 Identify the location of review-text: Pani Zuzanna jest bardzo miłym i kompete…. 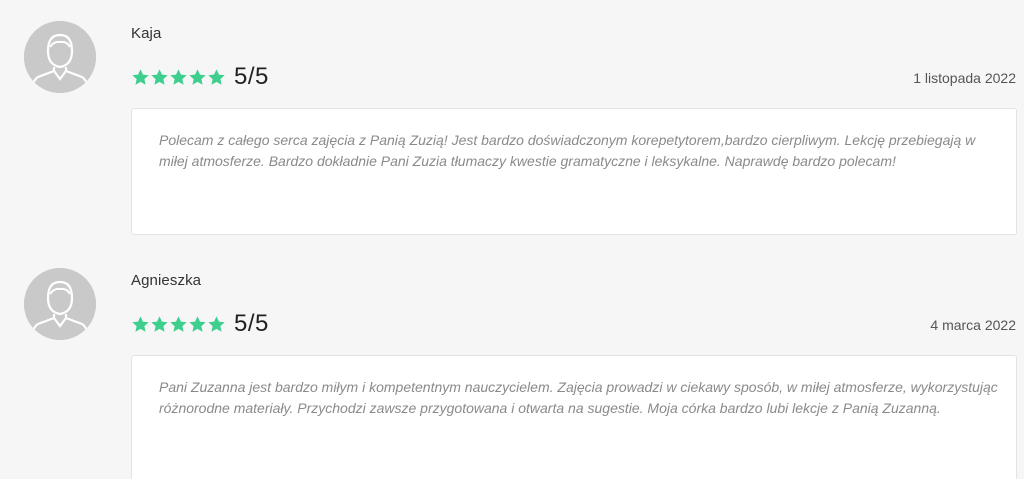
(578, 397).